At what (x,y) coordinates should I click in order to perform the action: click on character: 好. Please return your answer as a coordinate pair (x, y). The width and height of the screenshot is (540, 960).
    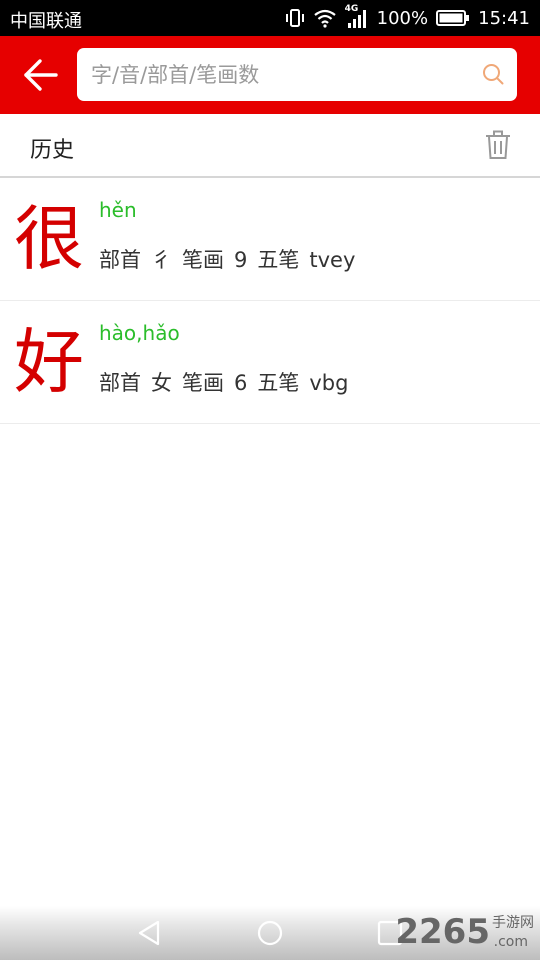
    Looking at the image, I should click on (49, 362).